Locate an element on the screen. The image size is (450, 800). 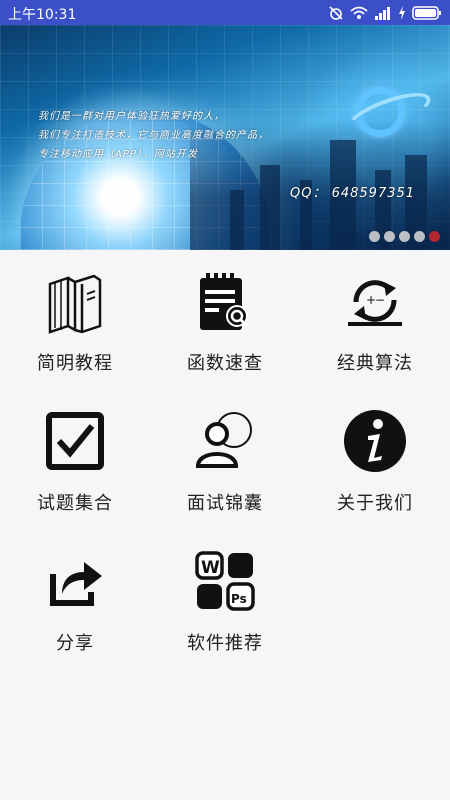
menu-item-function: 函数速查 is located at coordinates (225, 317).